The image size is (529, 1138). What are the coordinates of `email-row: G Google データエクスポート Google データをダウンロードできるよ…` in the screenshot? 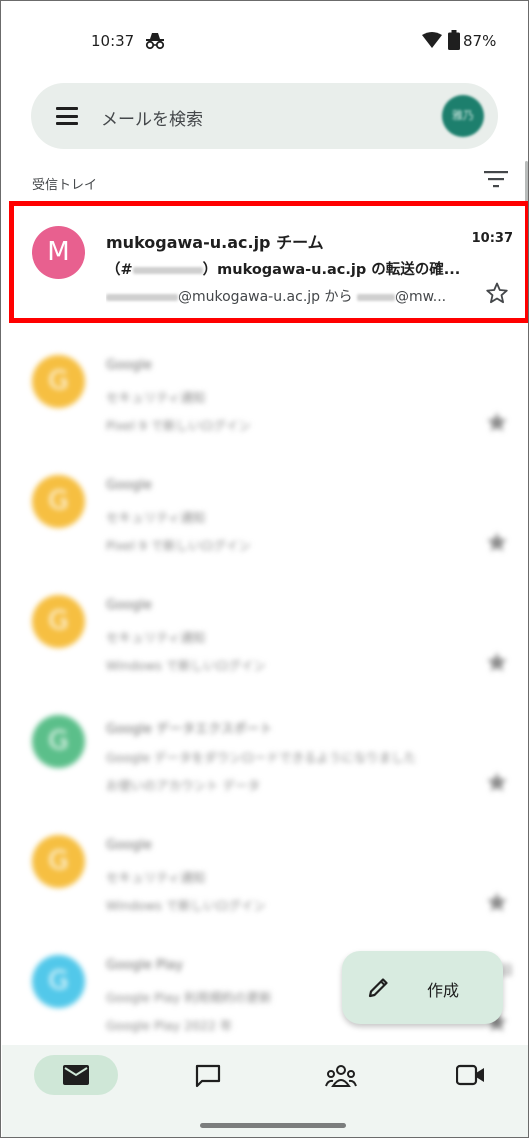 It's located at (264, 756).